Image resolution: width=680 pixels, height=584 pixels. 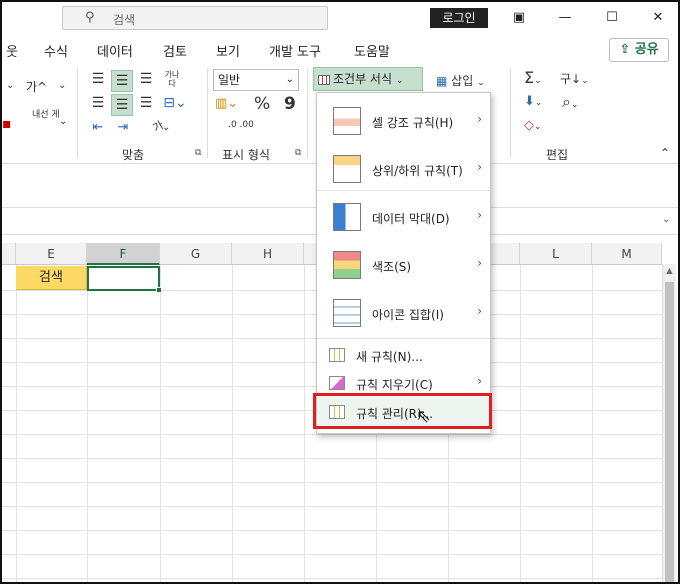 I want to click on decimal-buttons: .0 .00, so click(x=241, y=125).